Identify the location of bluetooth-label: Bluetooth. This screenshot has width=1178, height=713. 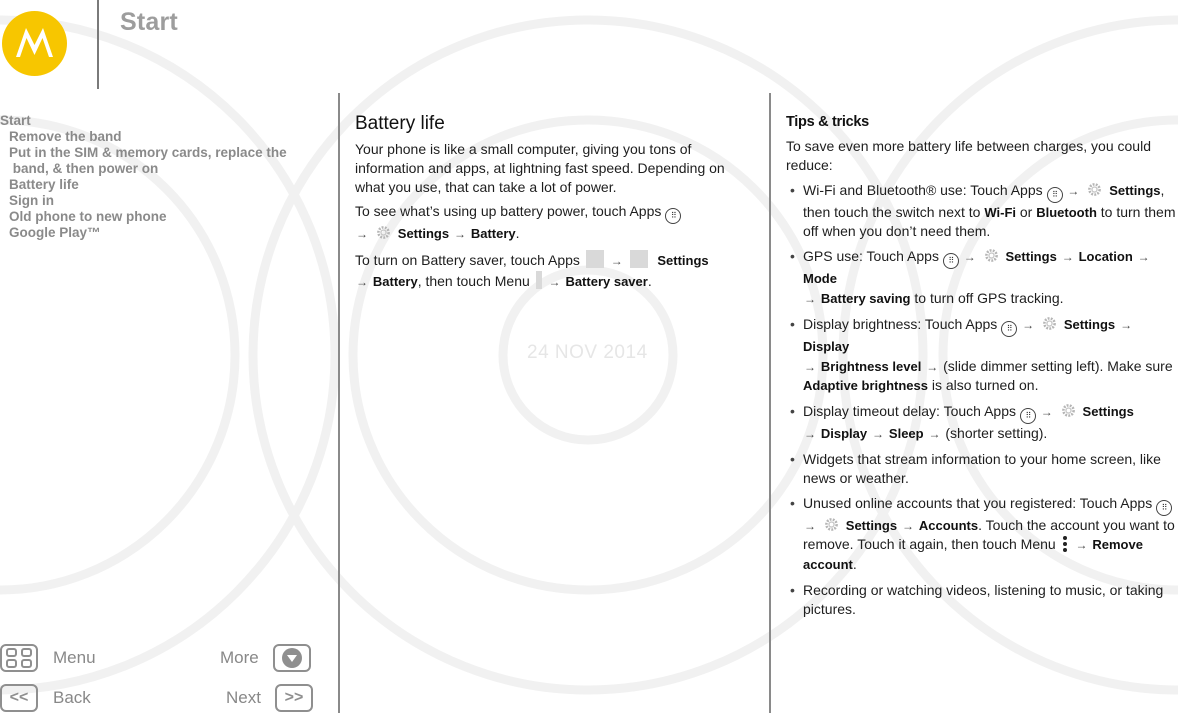
(1066, 212).